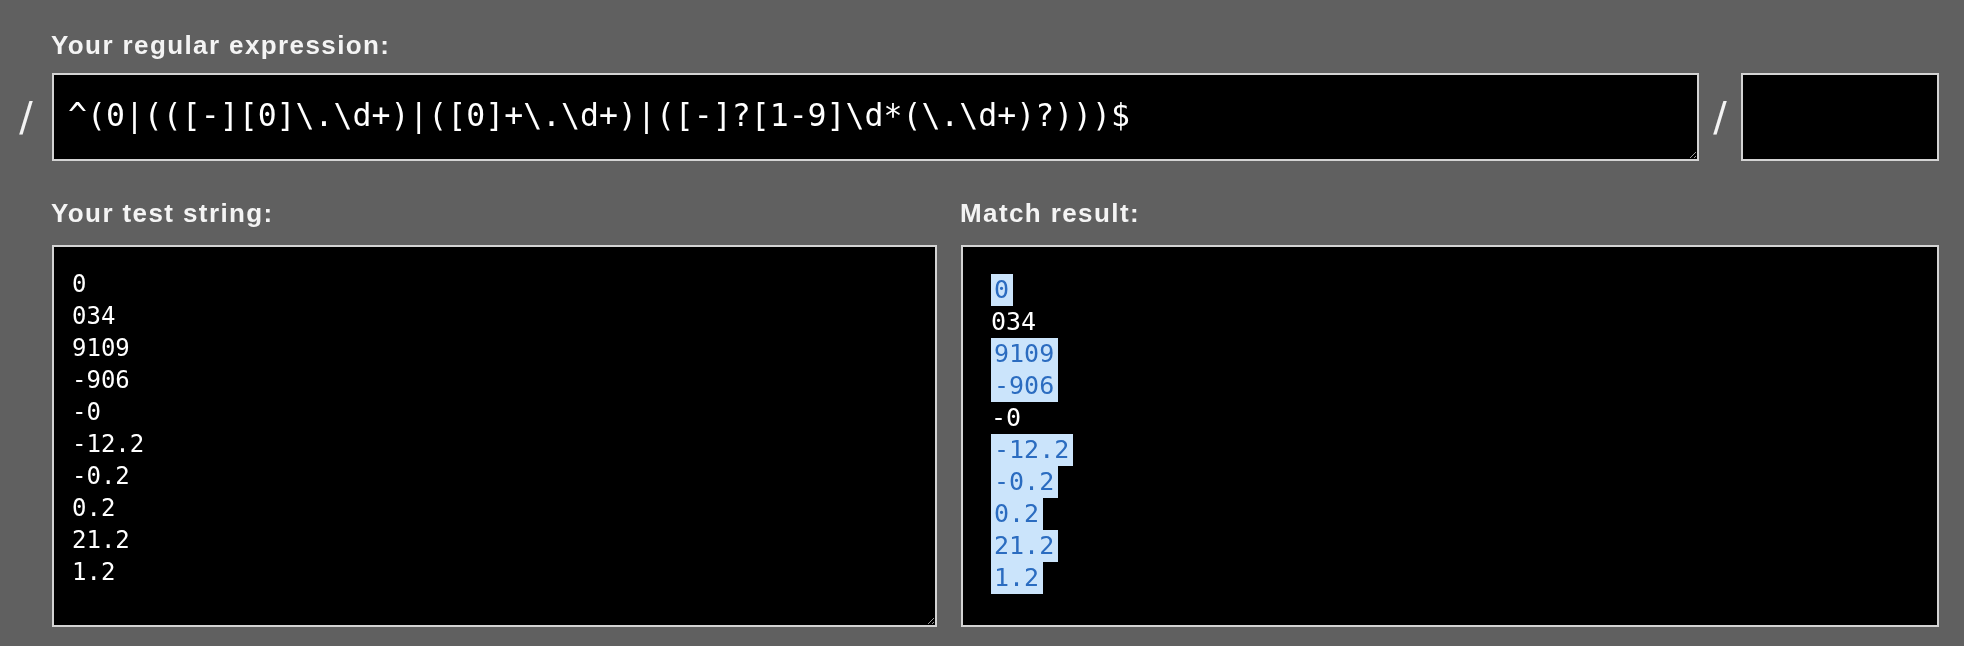  Describe the element at coordinates (1840, 117) in the screenshot. I see `flags-field` at that location.